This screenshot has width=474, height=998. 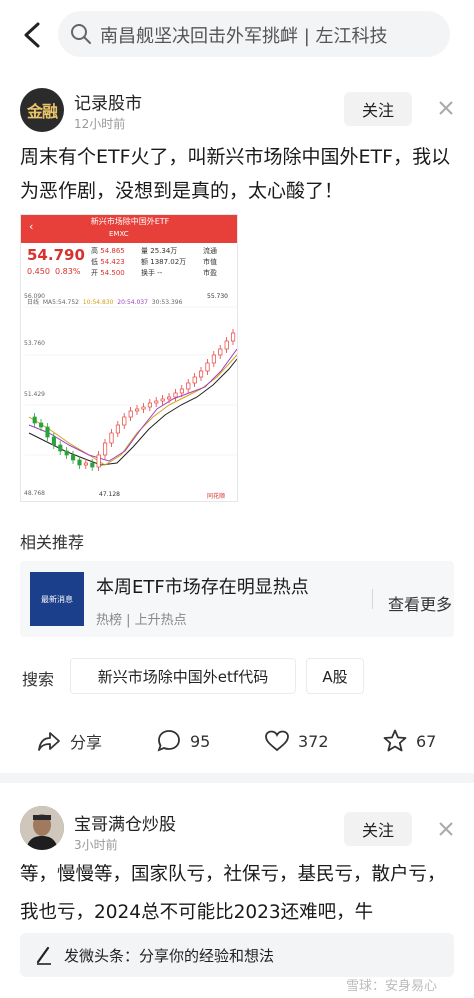 I want to click on pen-icon, so click(x=43, y=955).